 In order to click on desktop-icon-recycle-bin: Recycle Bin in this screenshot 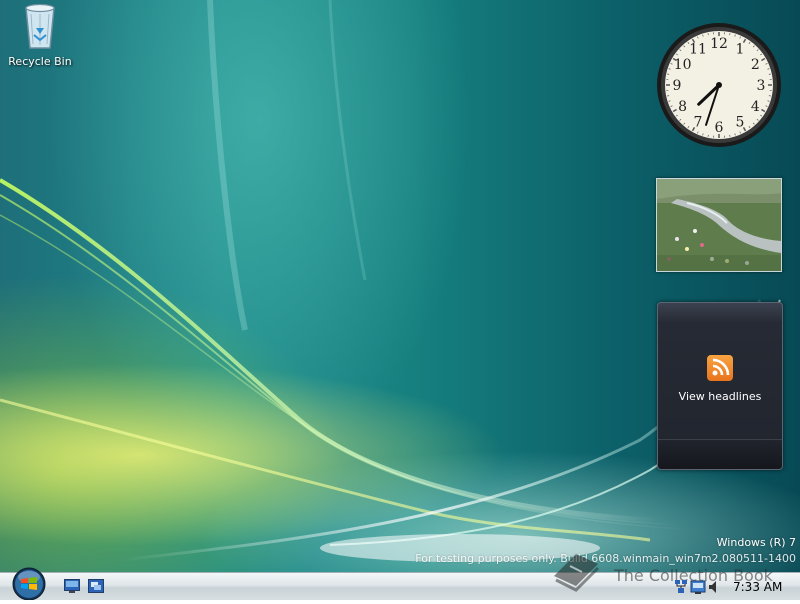, I will do `click(40, 35)`.